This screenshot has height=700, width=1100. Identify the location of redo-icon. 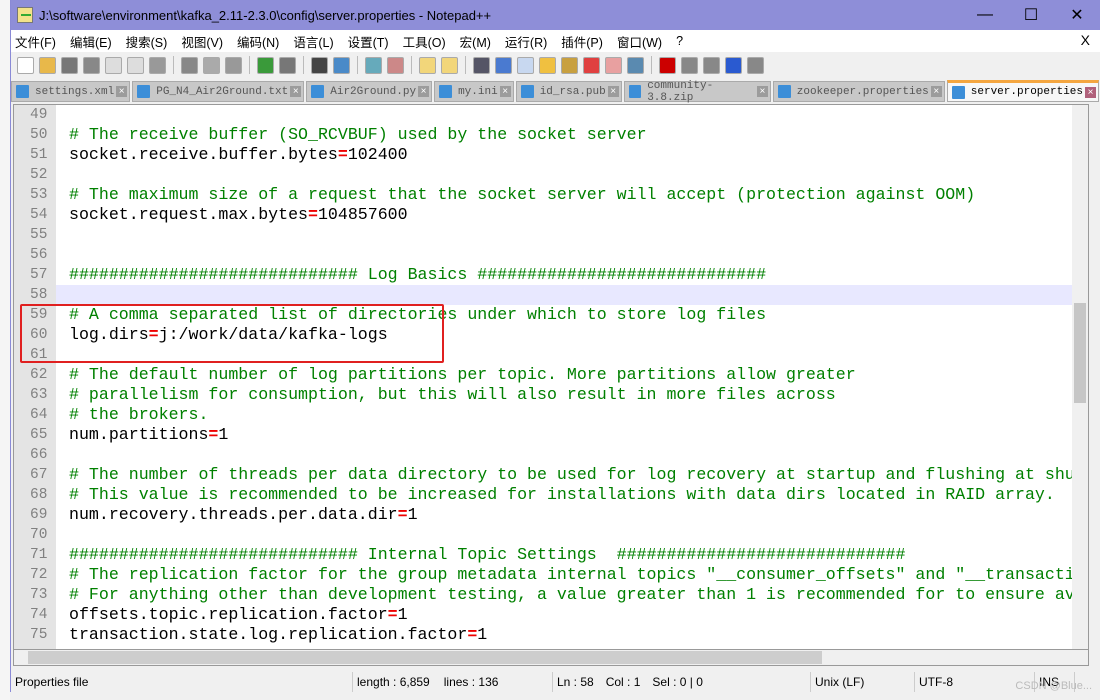
(287, 65).